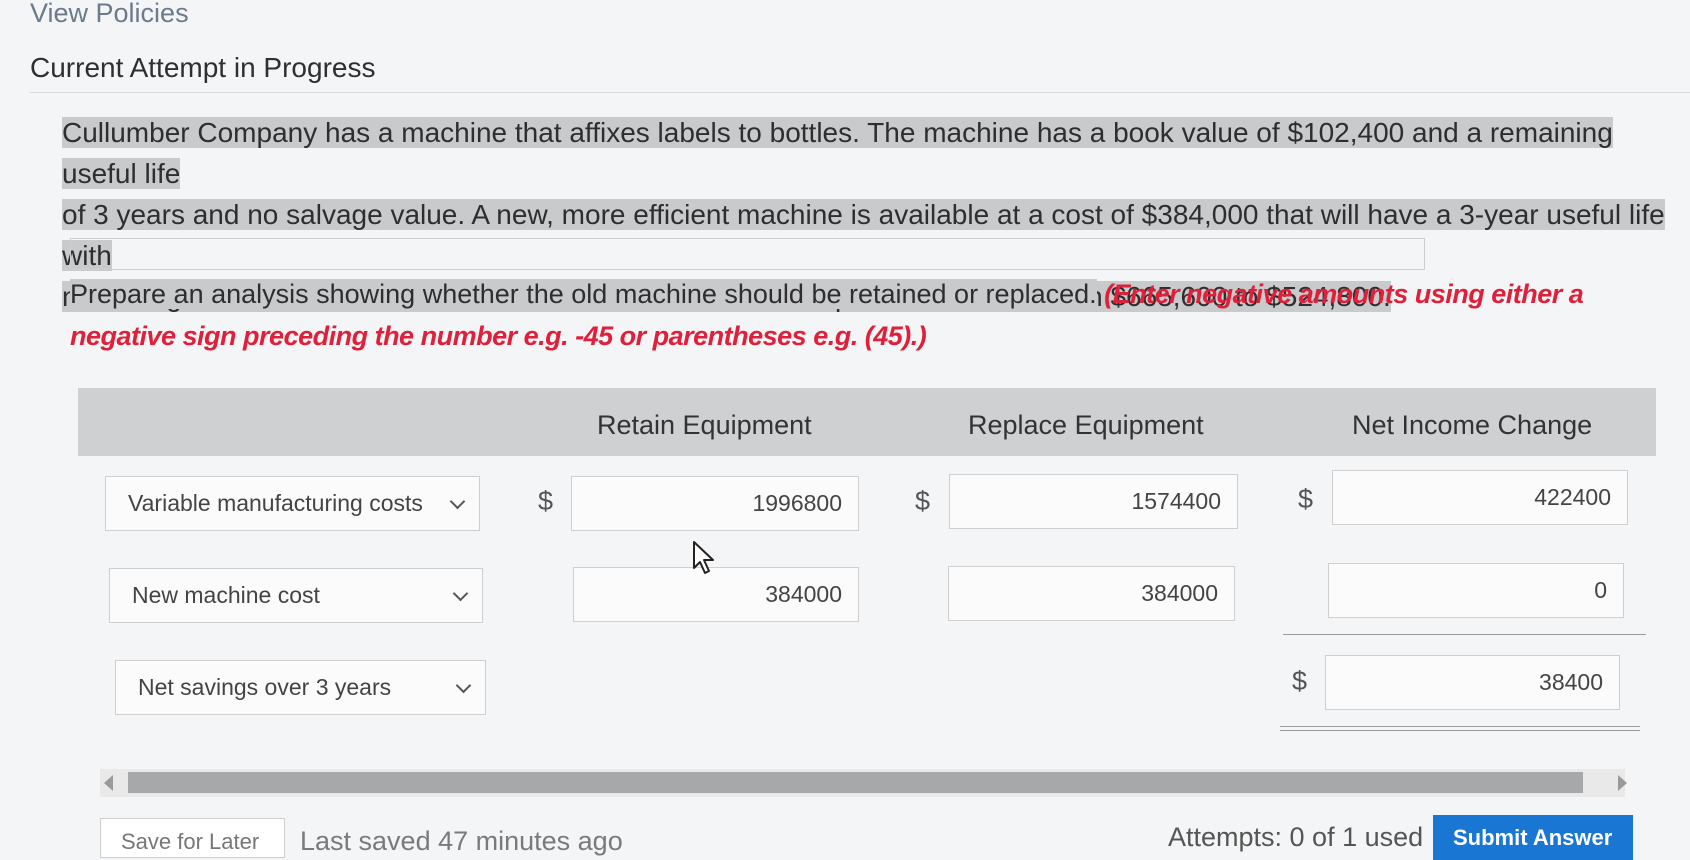 The image size is (1690, 860). Describe the element at coordinates (1093, 501) in the screenshot. I see `replace-amount-input: 1574400` at that location.